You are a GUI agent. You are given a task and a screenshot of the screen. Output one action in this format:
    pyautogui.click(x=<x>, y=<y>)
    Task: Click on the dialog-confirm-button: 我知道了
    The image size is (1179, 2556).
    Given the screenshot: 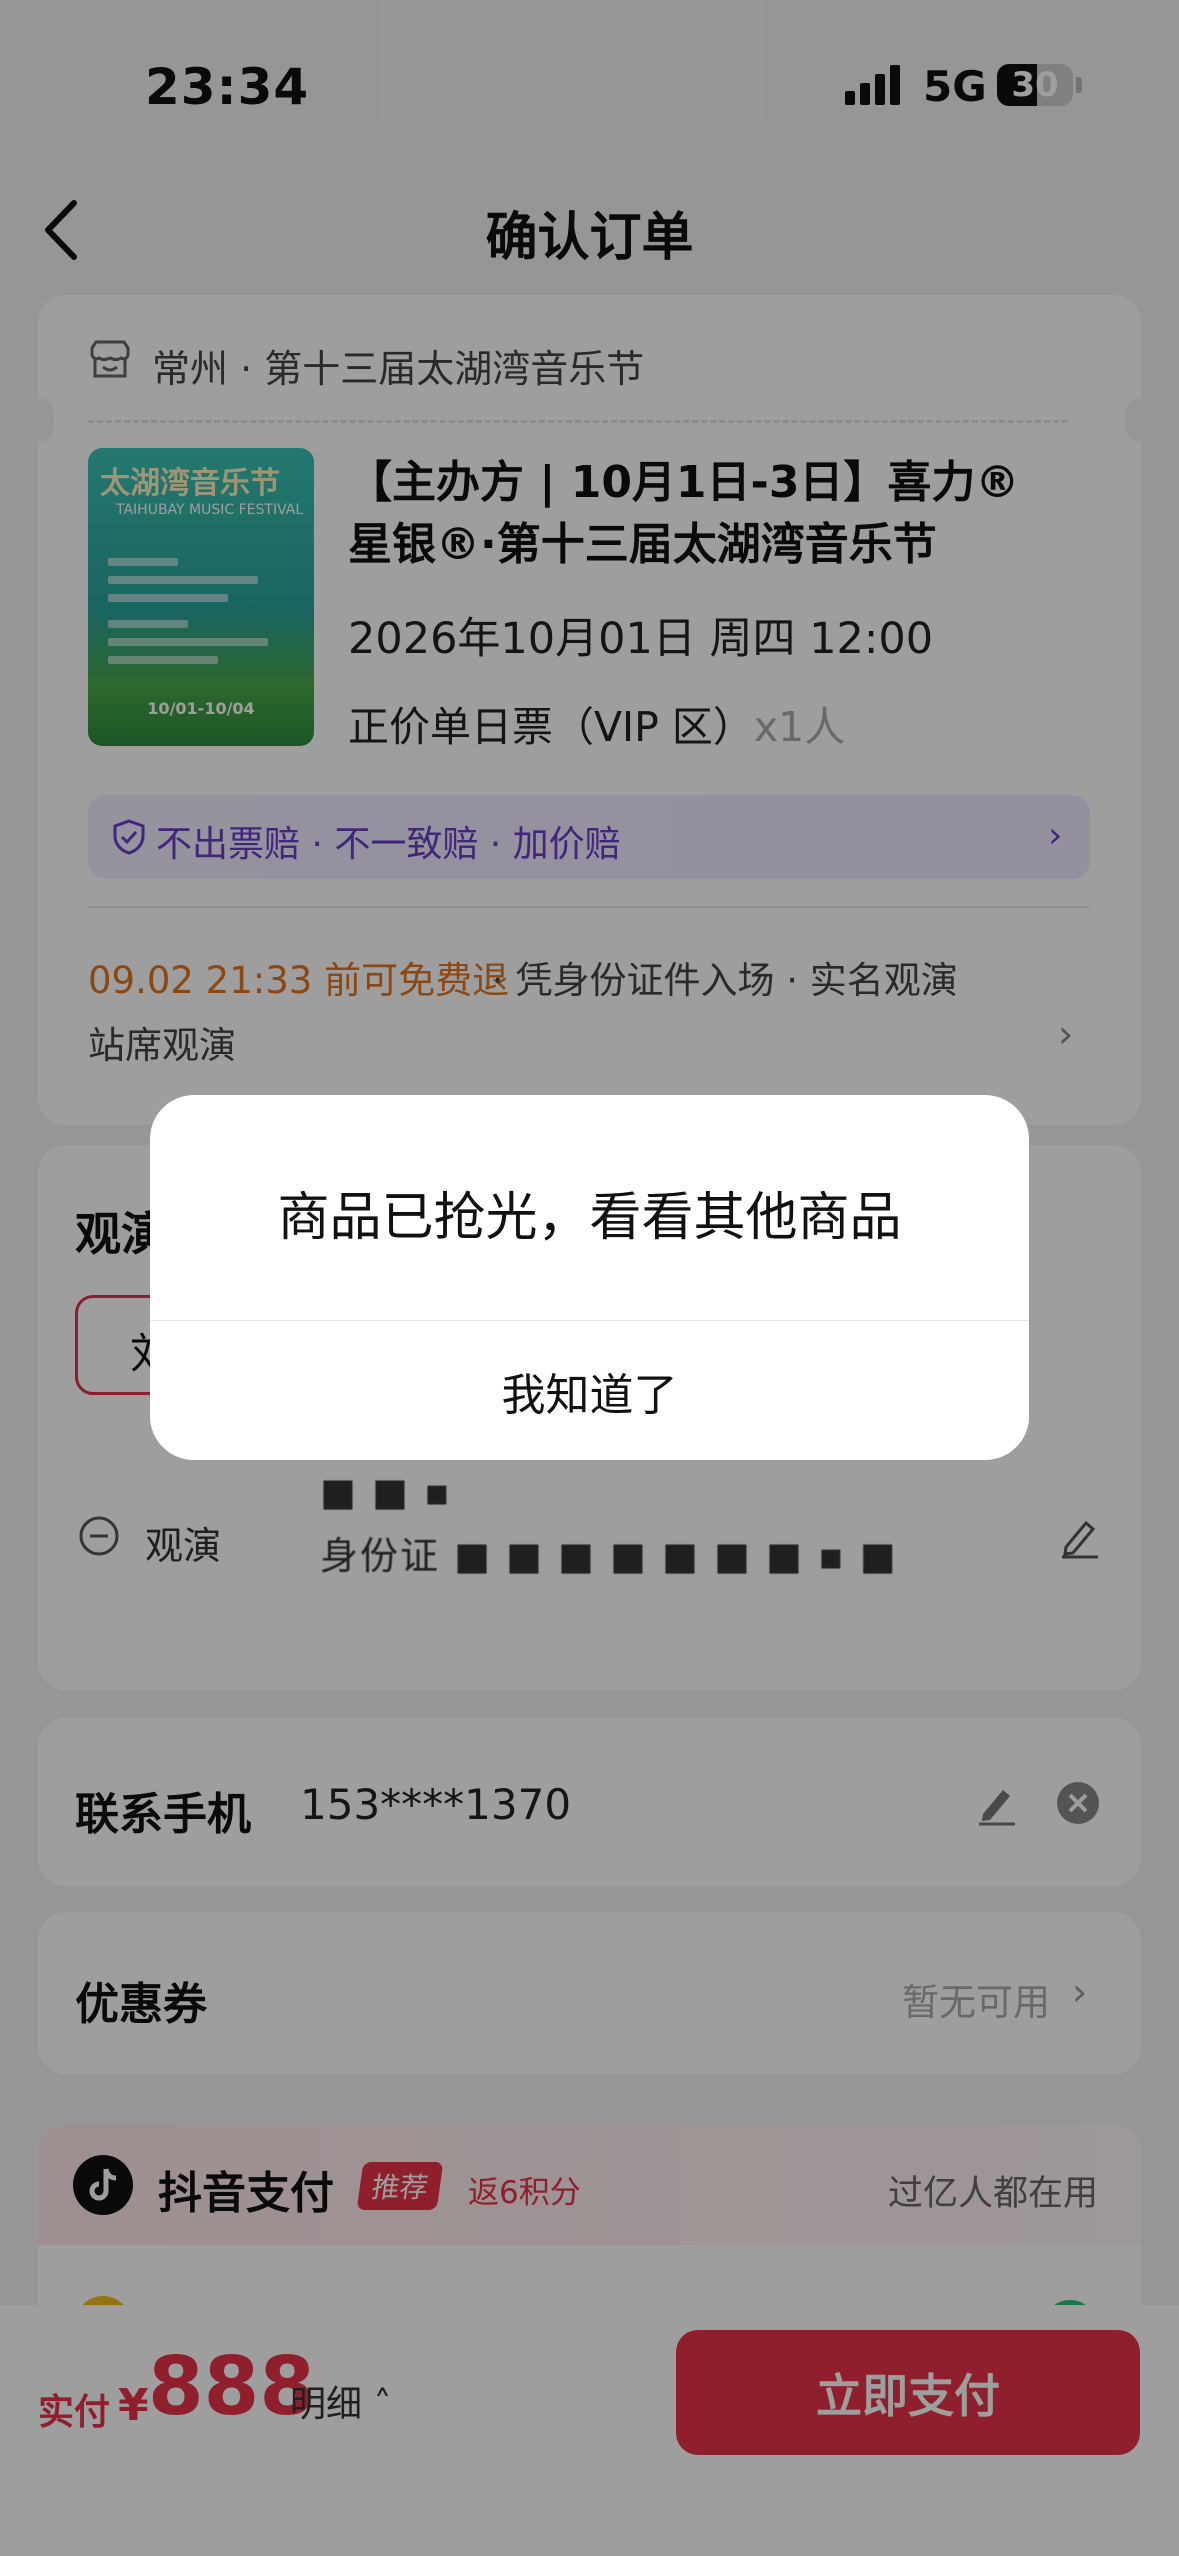 What is the action you would take?
    pyautogui.click(x=589, y=1390)
    